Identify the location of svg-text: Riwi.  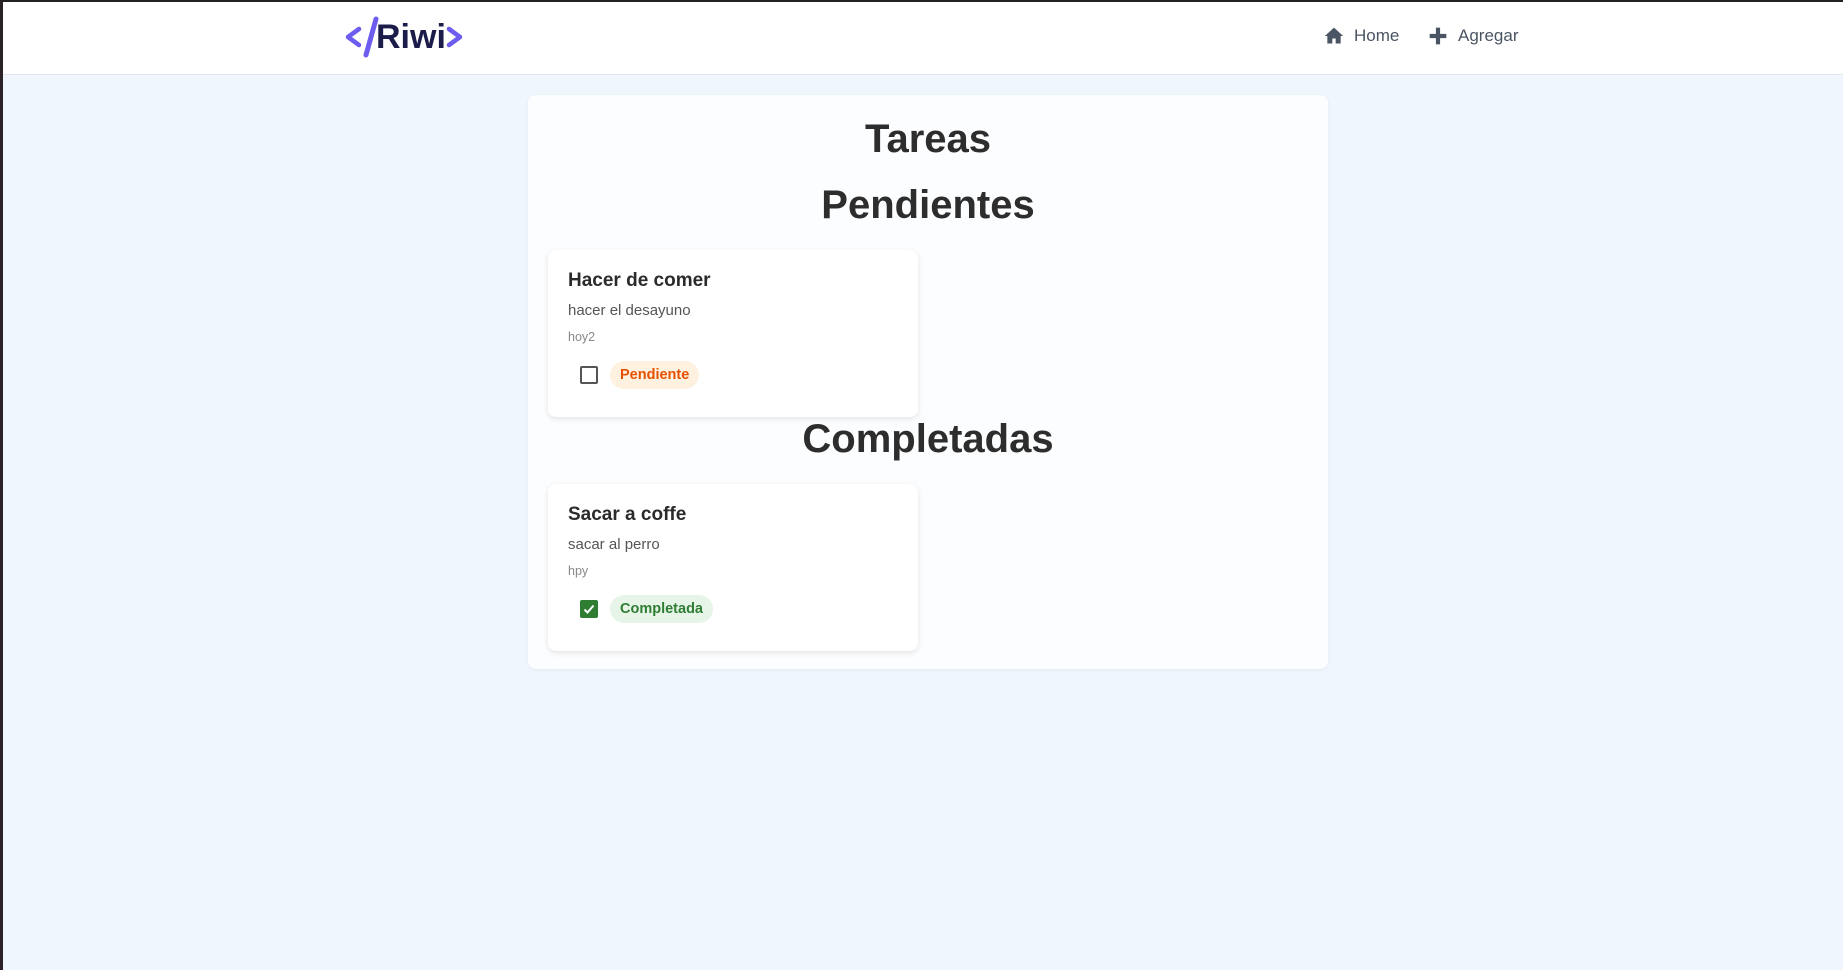
(411, 37).